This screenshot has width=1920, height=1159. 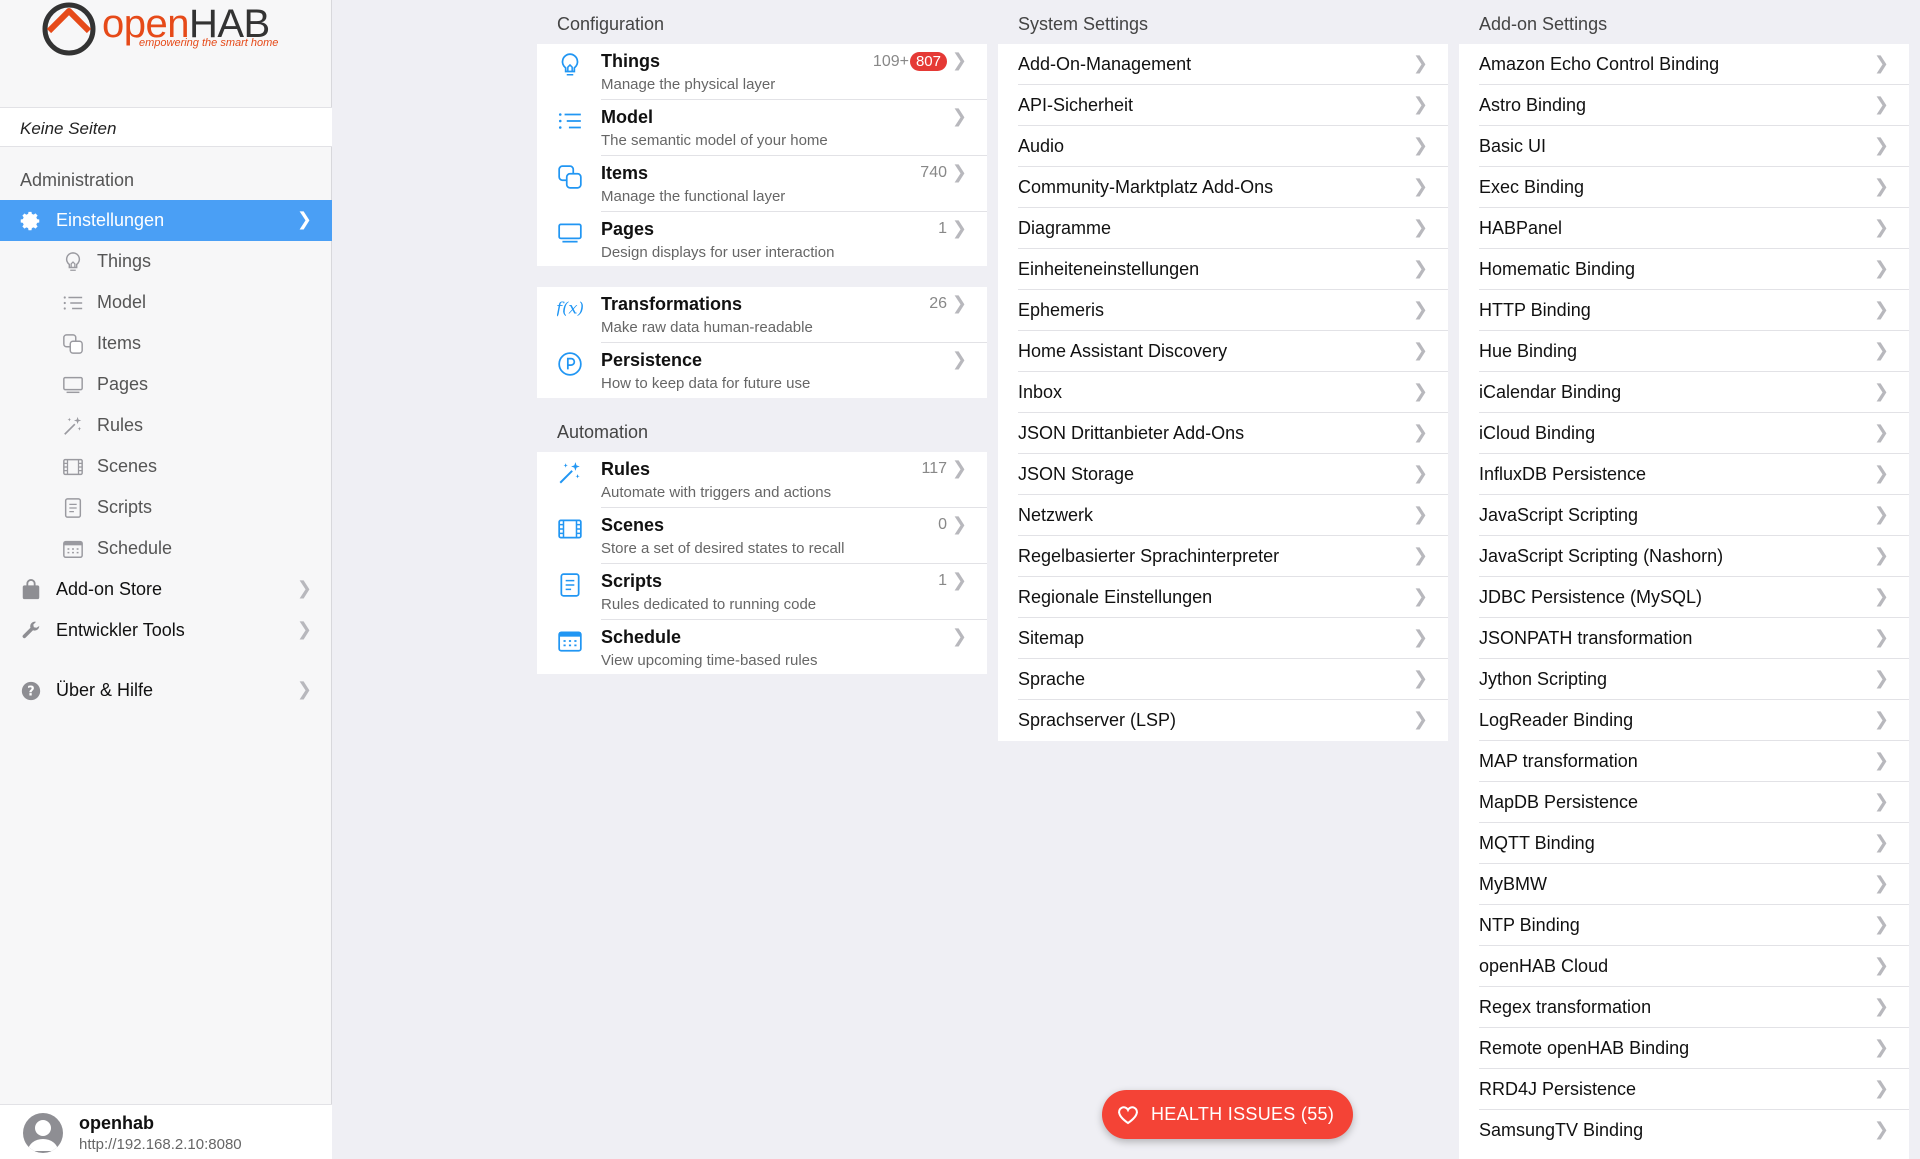 I want to click on system-setting-sprachserver-lsp: Sprachserver (LSP) ❯, so click(x=1223, y=720).